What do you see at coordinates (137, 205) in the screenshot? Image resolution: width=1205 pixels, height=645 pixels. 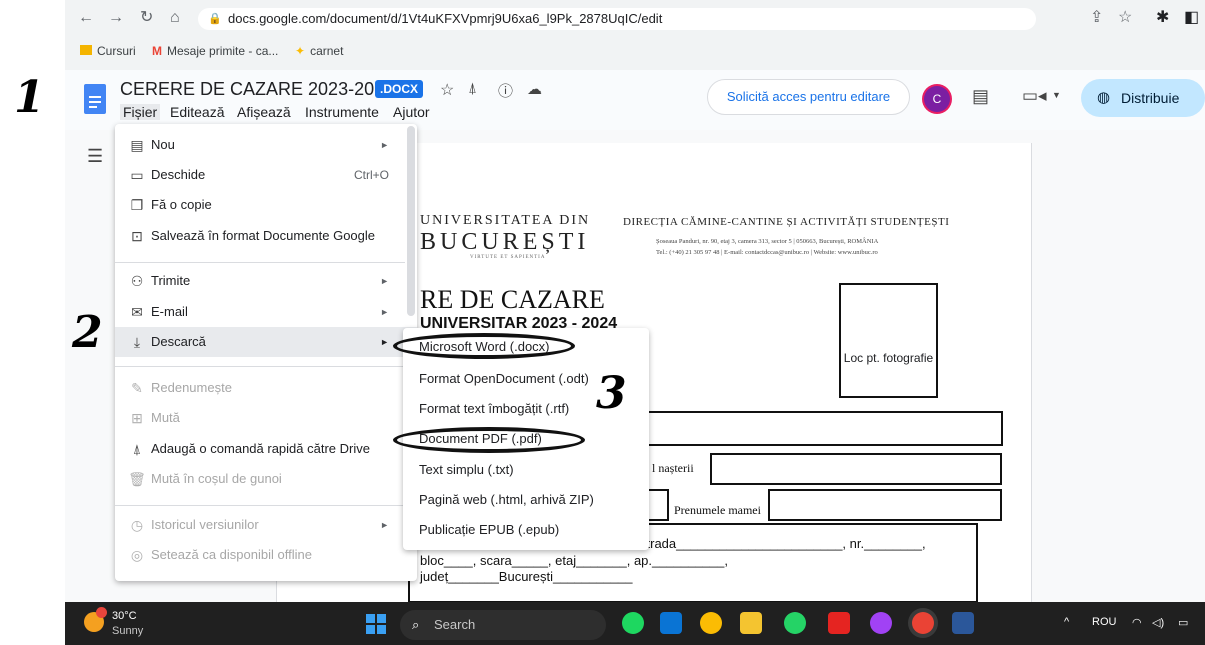 I see `copy-icon: ❐` at bounding box center [137, 205].